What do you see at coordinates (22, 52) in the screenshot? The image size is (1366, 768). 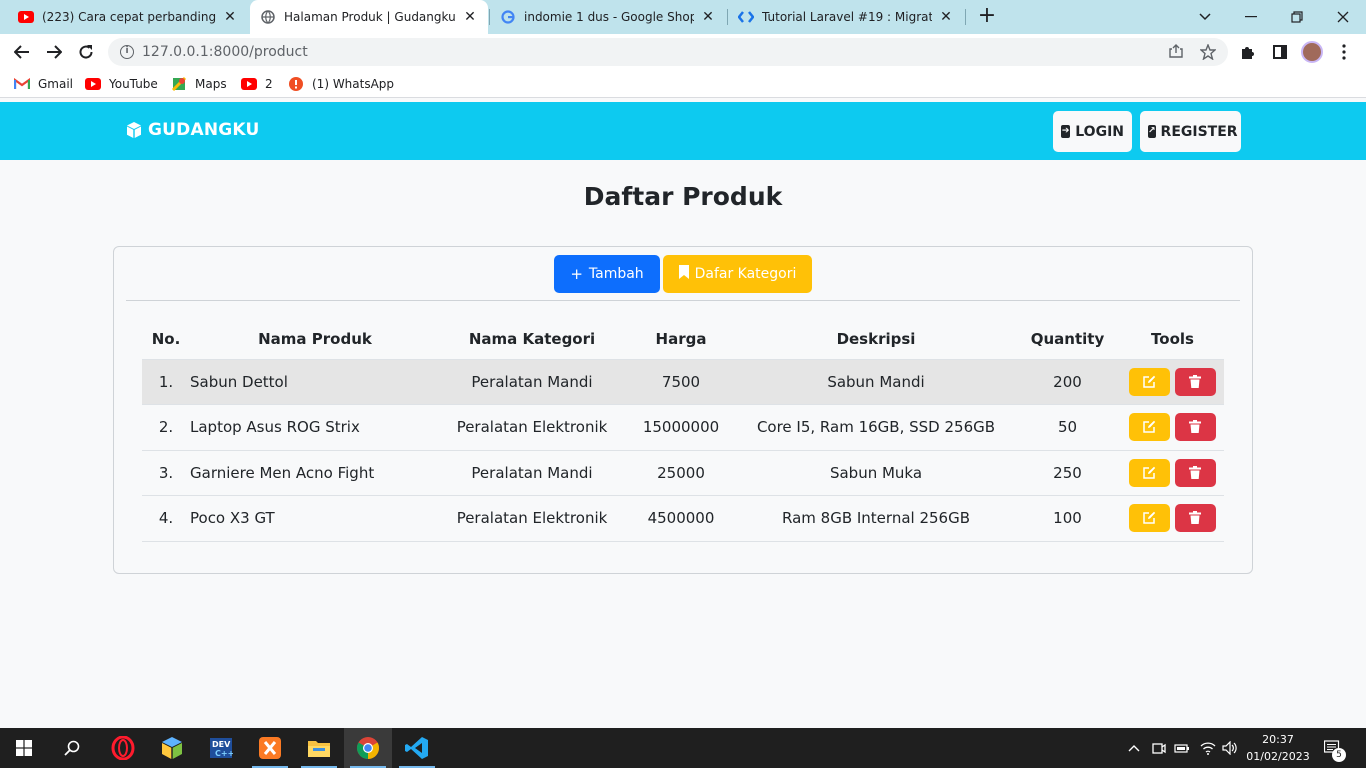 I see `back-button` at bounding box center [22, 52].